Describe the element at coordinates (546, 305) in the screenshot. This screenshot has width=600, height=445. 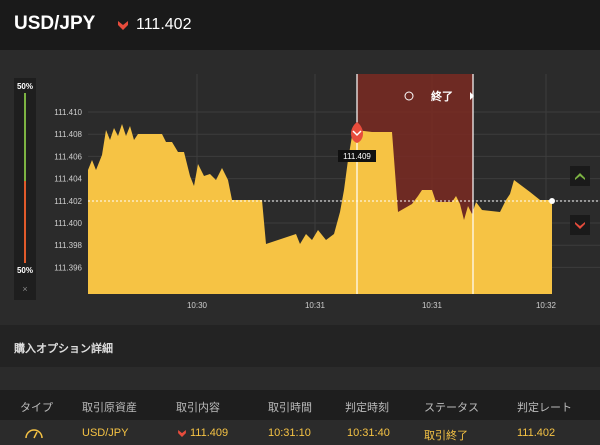
I see `x-tick-label: 10:32` at that location.